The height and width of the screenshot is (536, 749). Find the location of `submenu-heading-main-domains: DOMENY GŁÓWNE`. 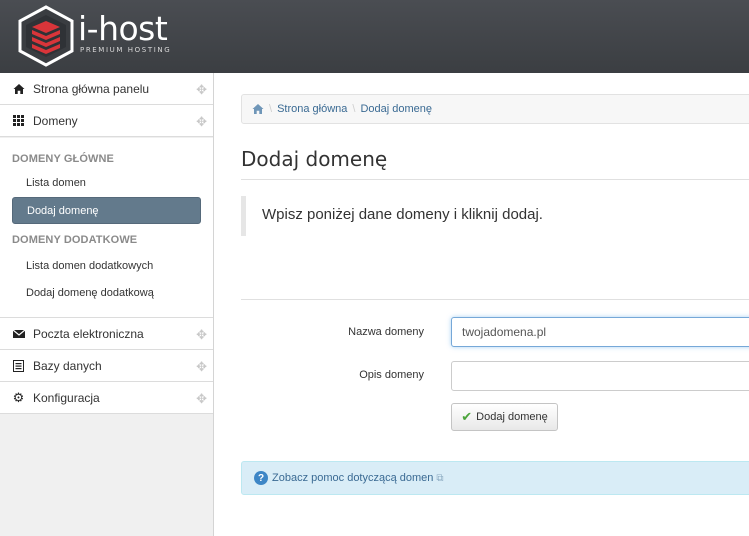

submenu-heading-main-domains: DOMENY GŁÓWNE is located at coordinates (63, 159).